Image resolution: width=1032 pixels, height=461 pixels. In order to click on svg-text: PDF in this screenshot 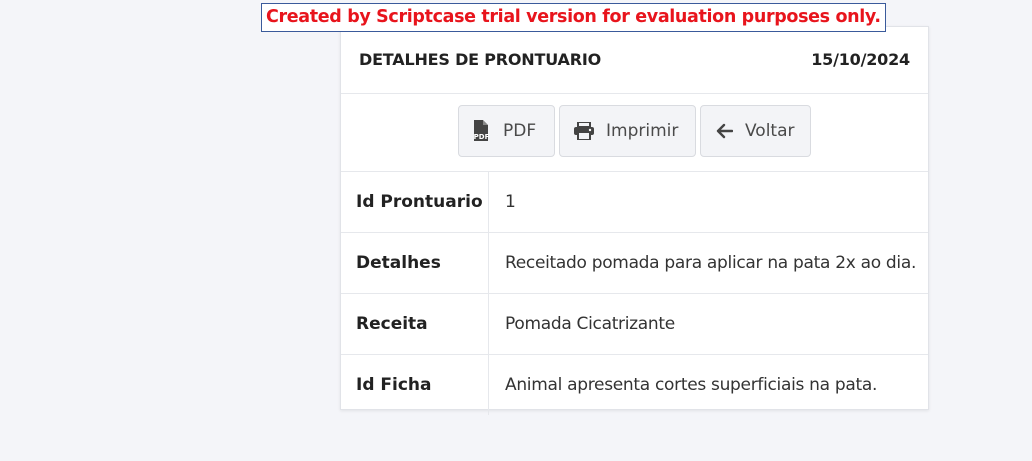, I will do `click(482, 137)`.